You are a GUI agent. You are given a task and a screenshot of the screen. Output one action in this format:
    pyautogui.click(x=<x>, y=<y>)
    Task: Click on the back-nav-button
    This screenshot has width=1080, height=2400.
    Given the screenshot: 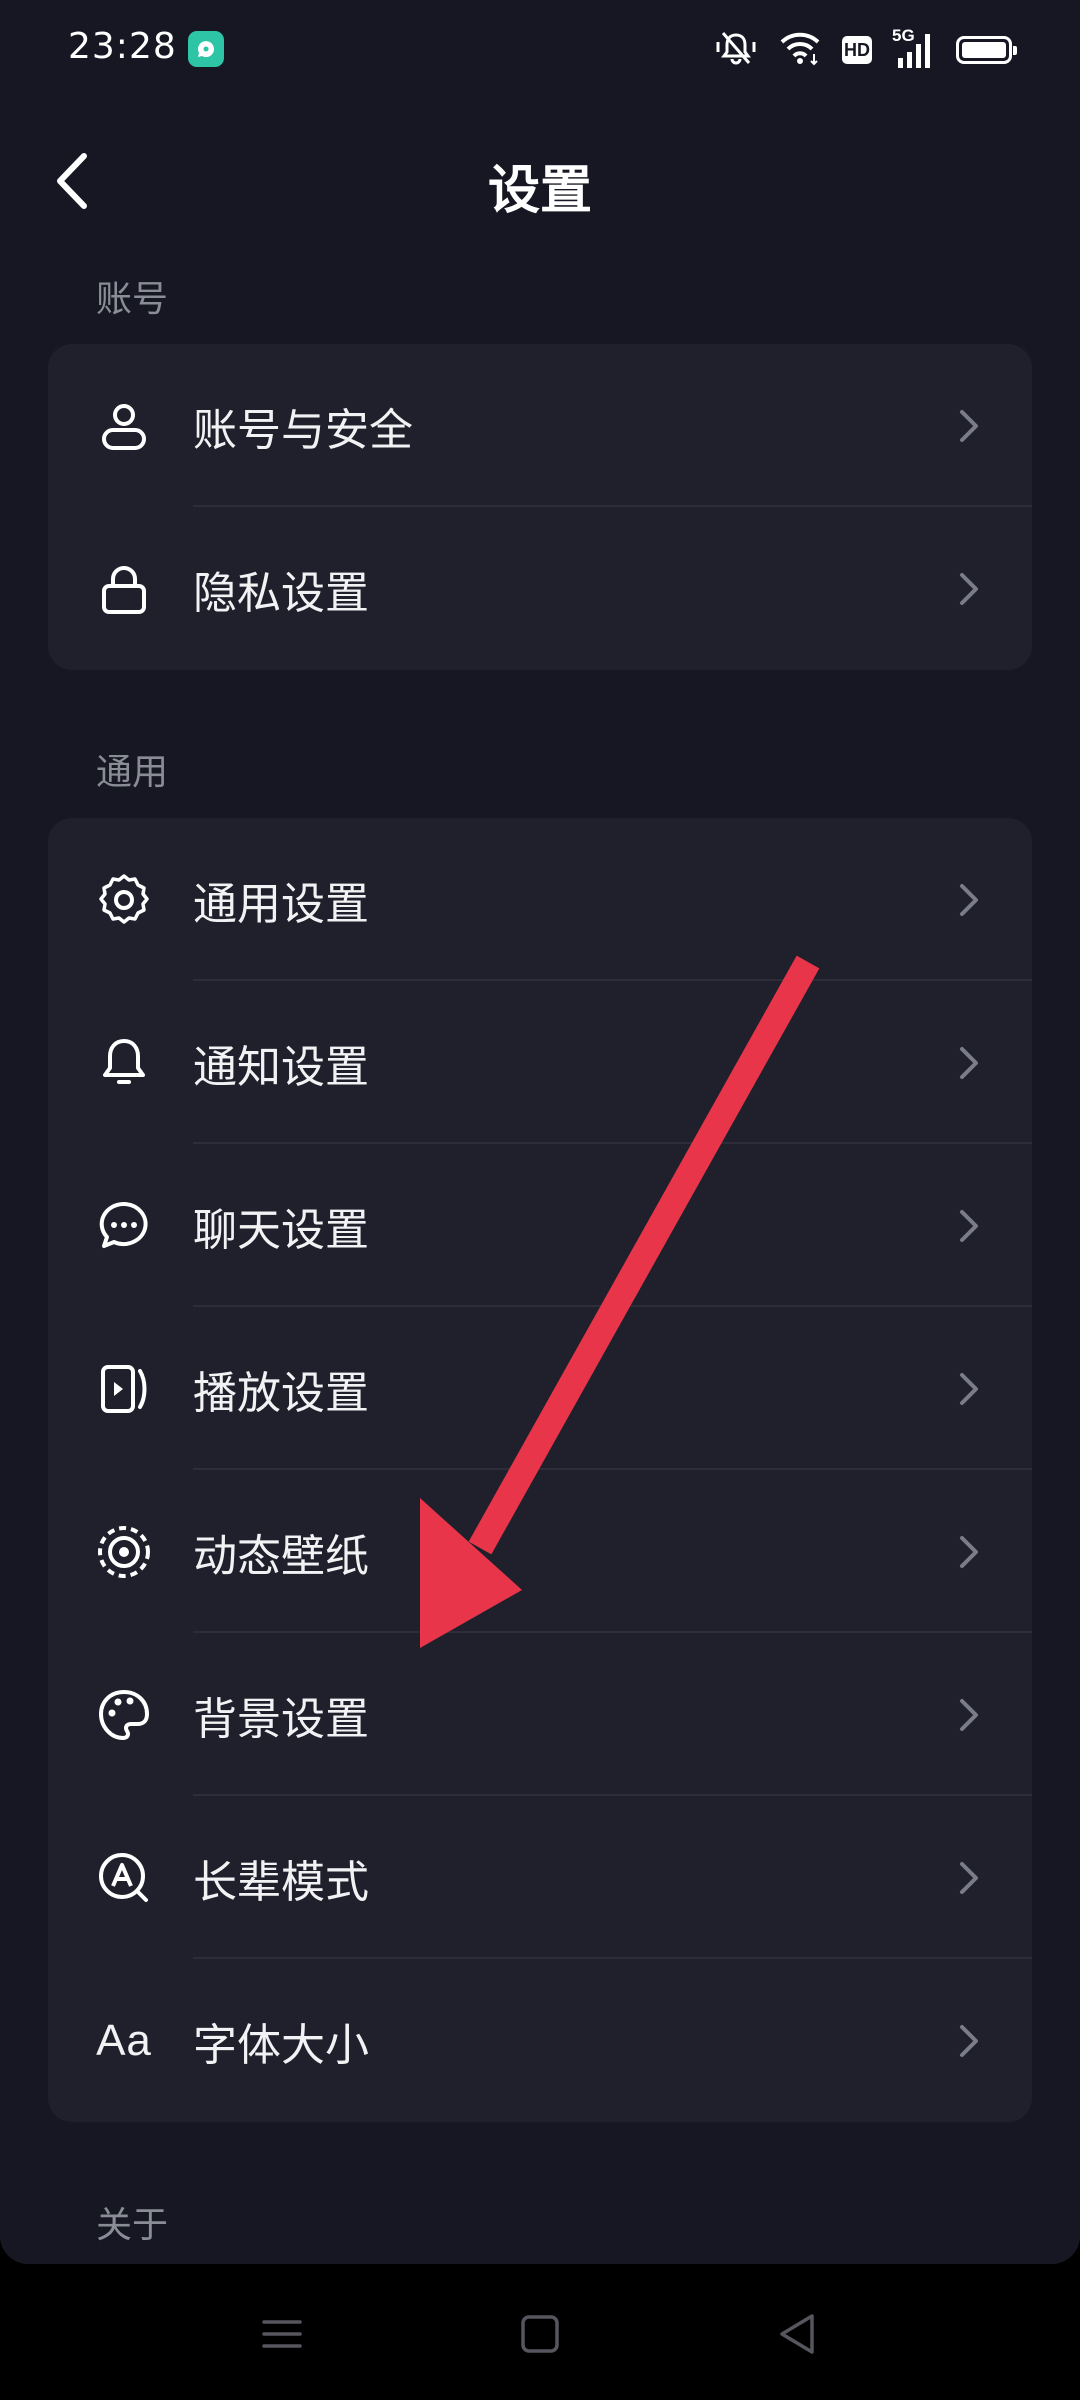 What is the action you would take?
    pyautogui.click(x=798, y=2334)
    